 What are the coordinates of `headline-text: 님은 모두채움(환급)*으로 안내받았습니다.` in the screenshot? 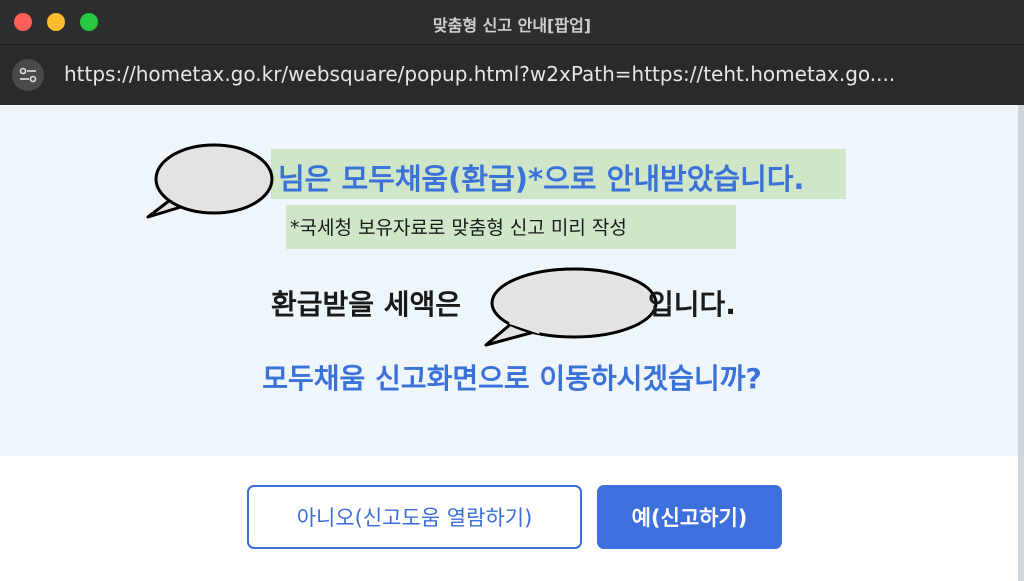 It's located at (541, 179).